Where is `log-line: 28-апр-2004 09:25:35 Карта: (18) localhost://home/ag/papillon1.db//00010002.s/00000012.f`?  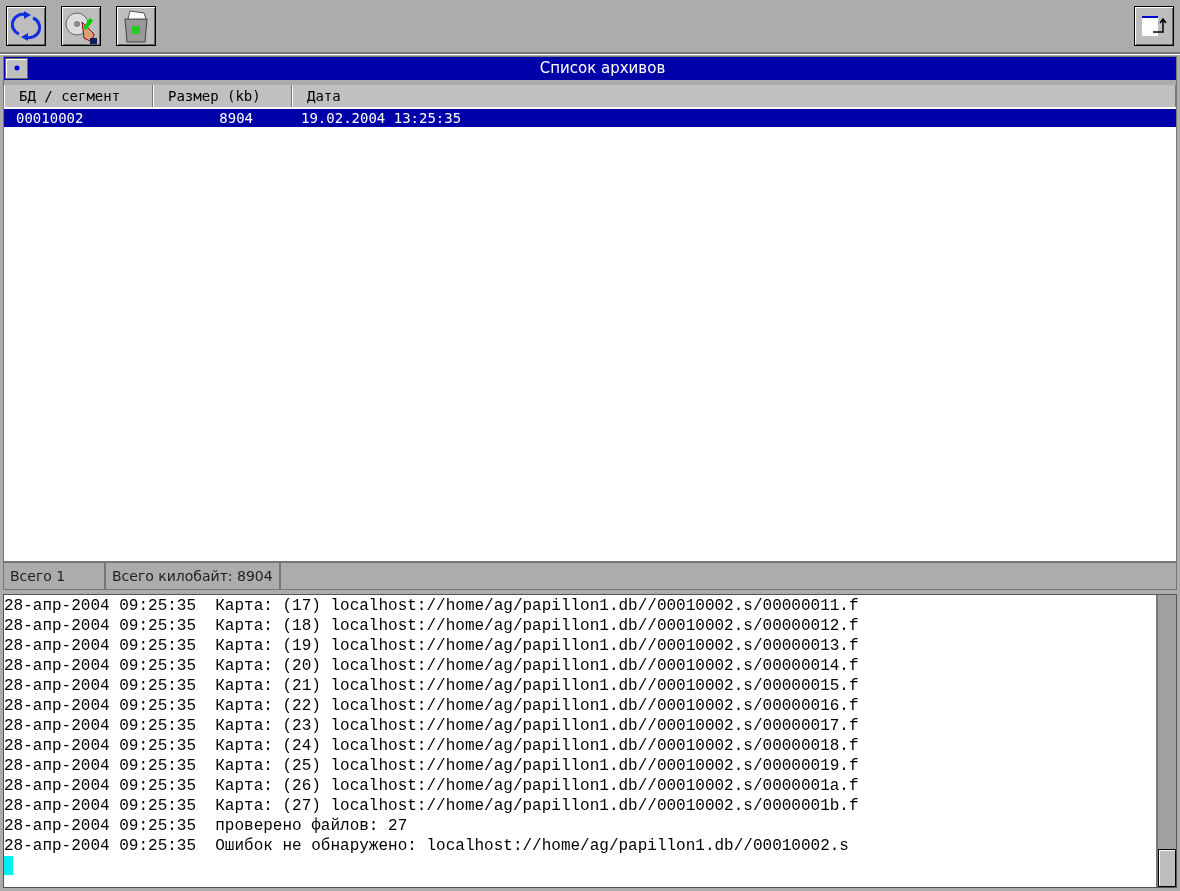
log-line: 28-апр-2004 09:25:35 Карта: (18) localhost://home/ag/papillon1.db//00010002.s/00000012.f is located at coordinates (432, 625).